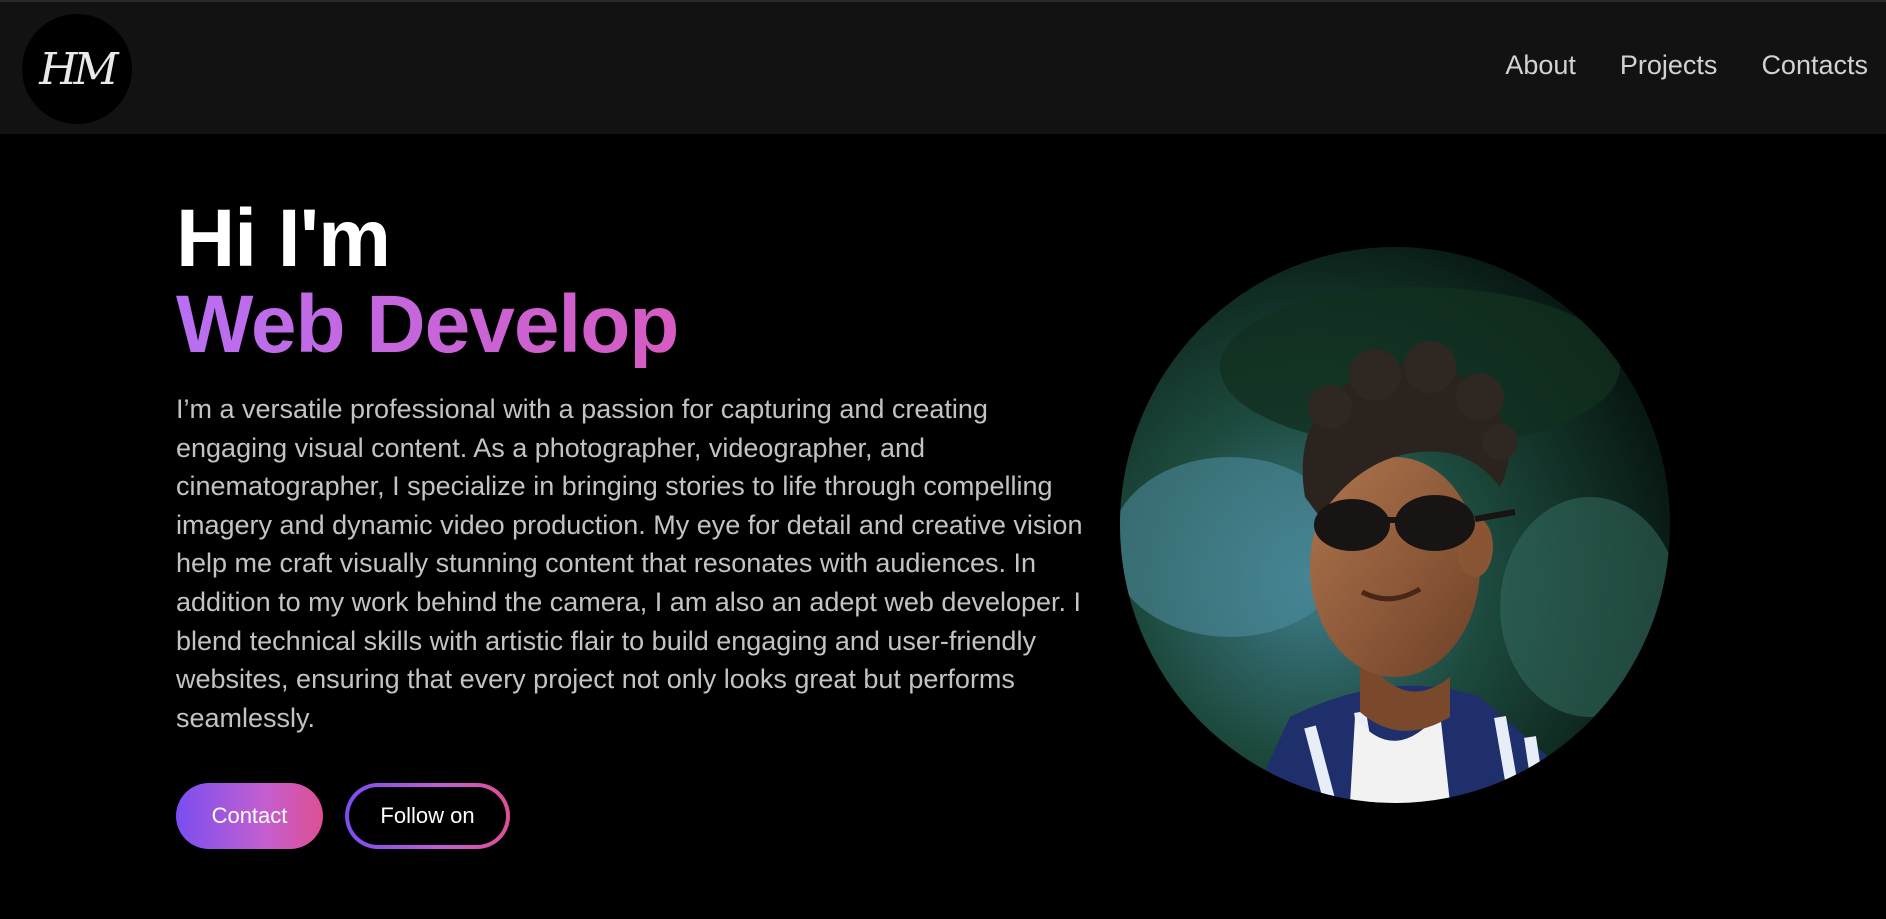 Image resolution: width=1886 pixels, height=919 pixels. Describe the element at coordinates (343, 816) in the screenshot. I see `hero-actions: Contact Follow on` at that location.